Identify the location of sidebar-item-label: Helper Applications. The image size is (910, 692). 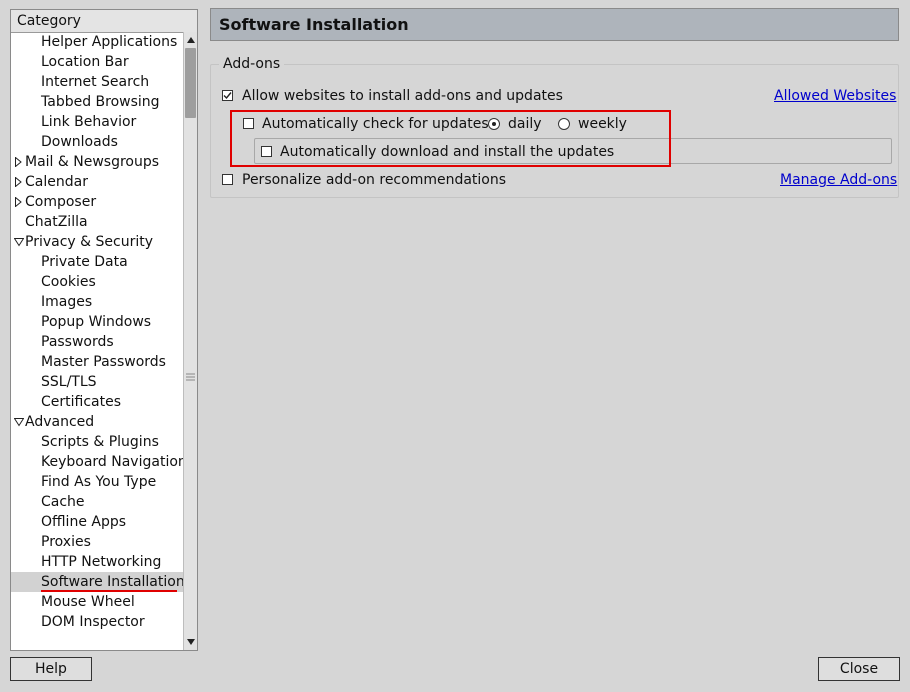
(109, 42).